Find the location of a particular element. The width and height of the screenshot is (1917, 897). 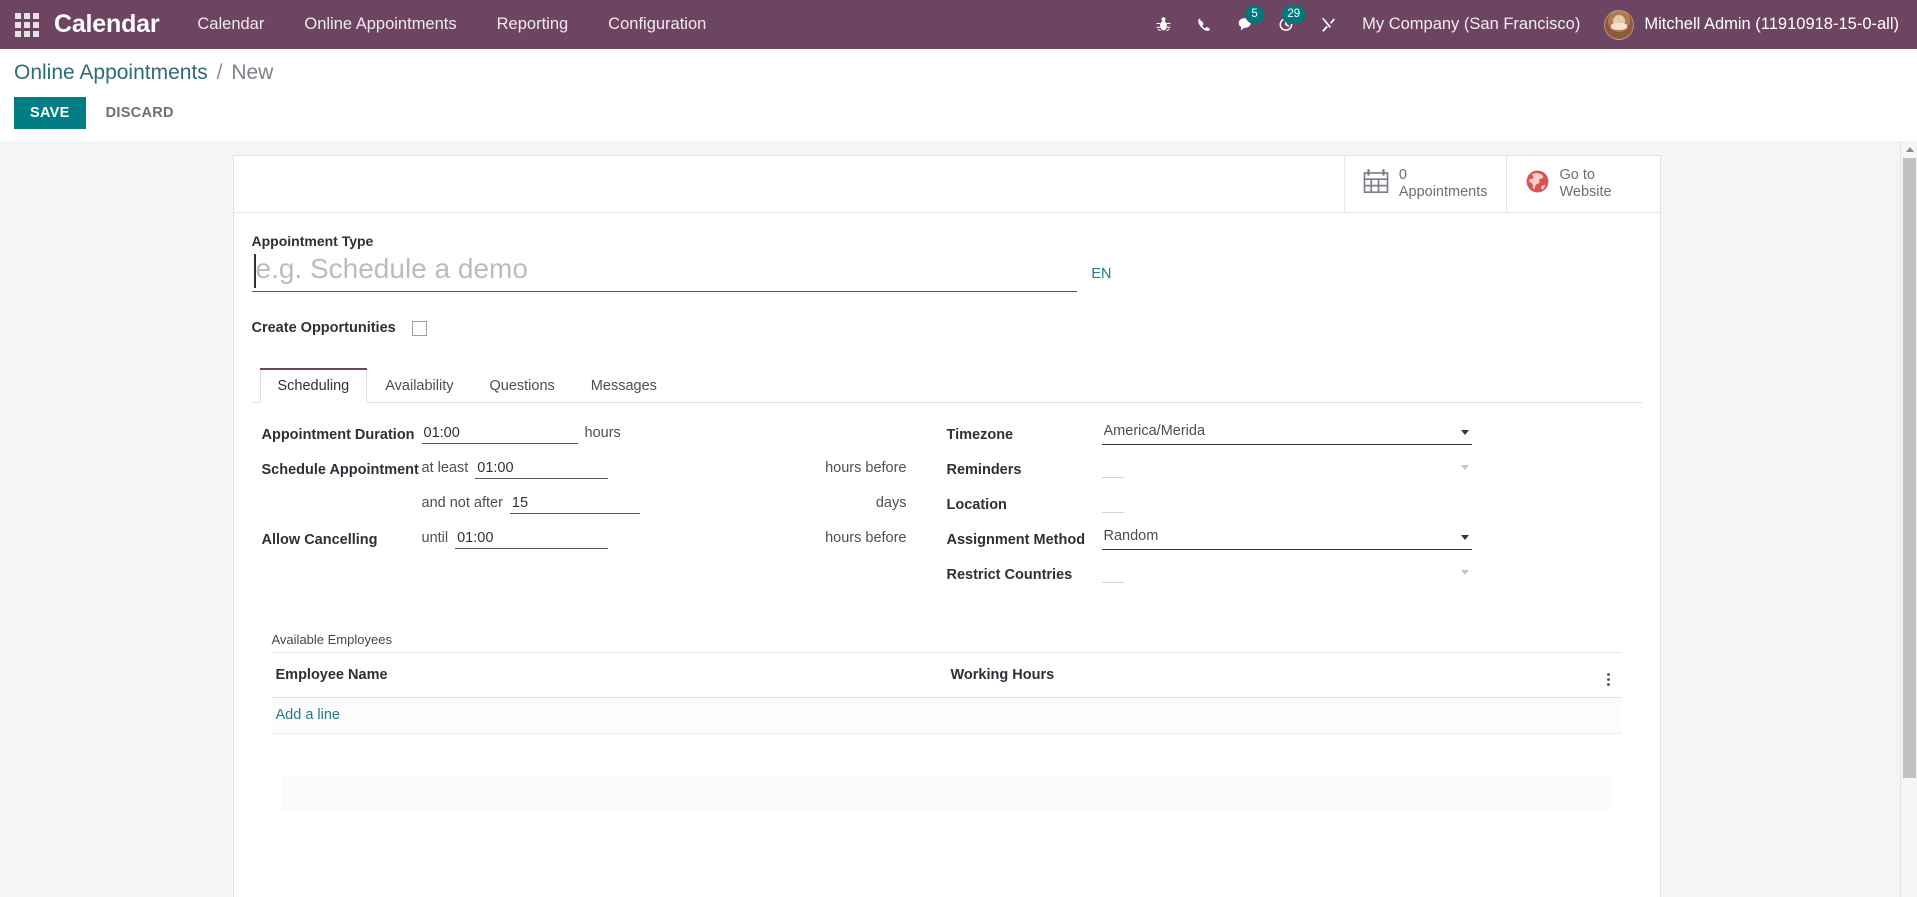

schedule-appointment-prefix: at least is located at coordinates (445, 468).